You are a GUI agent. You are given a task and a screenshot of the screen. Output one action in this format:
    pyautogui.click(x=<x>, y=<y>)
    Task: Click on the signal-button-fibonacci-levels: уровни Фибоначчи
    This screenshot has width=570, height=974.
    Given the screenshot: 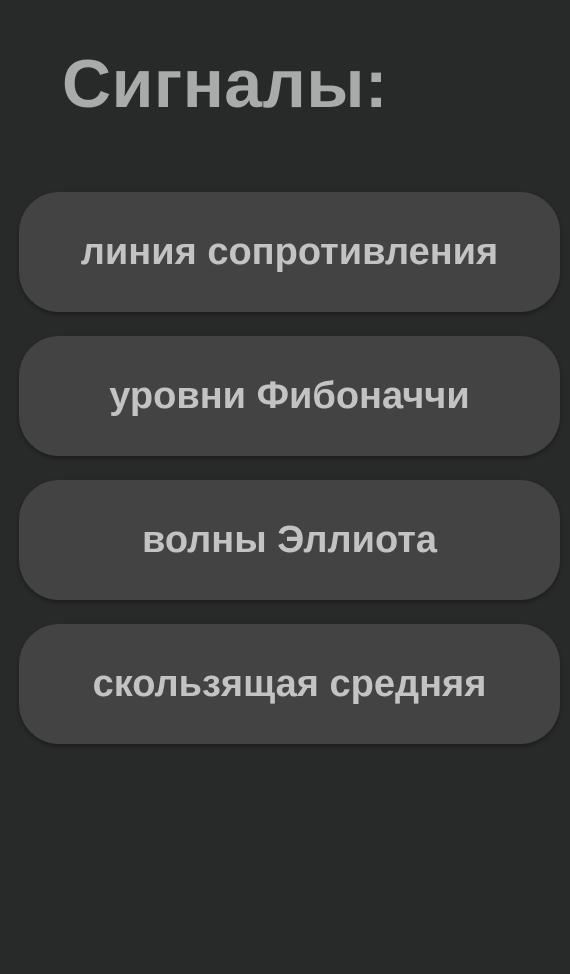 What is the action you would take?
    pyautogui.click(x=289, y=396)
    